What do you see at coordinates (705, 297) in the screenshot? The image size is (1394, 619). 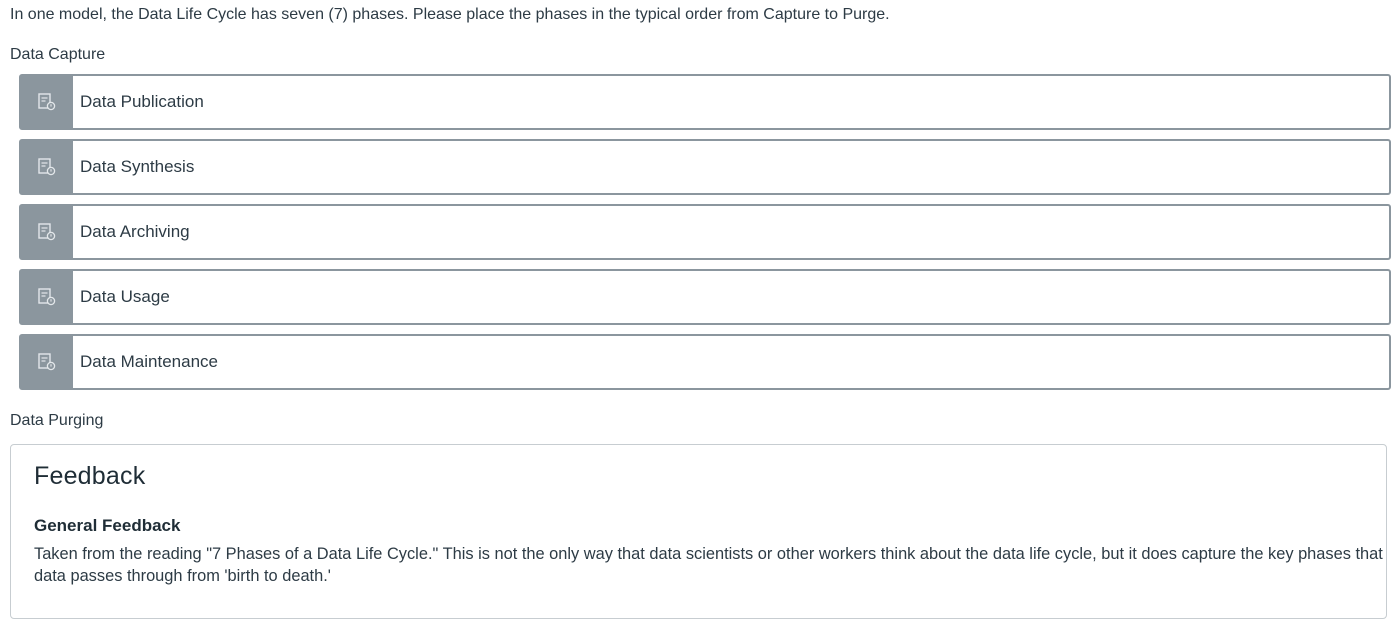 I see `ordering-item: Data Usage` at bounding box center [705, 297].